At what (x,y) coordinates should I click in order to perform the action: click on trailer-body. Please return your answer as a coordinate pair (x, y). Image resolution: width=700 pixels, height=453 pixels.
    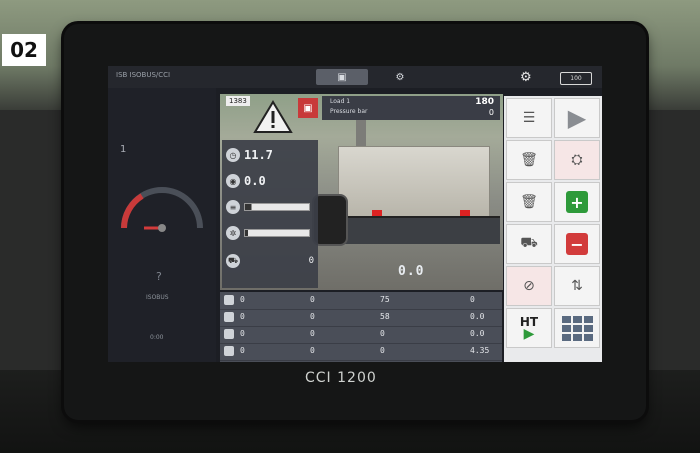
    Looking at the image, I should click on (414, 182).